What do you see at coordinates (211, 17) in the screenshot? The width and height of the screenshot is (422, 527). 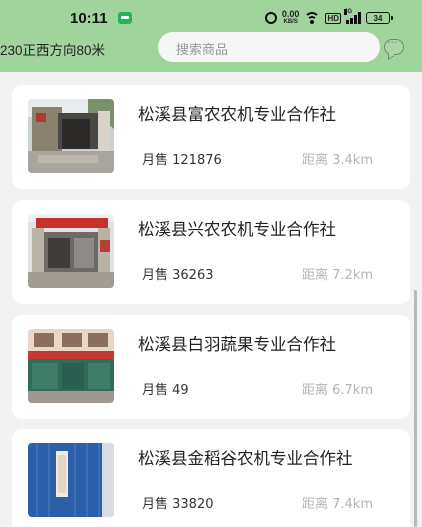 I see `status-bar: 10:11 0.00 KB/S HD 4G 34` at bounding box center [211, 17].